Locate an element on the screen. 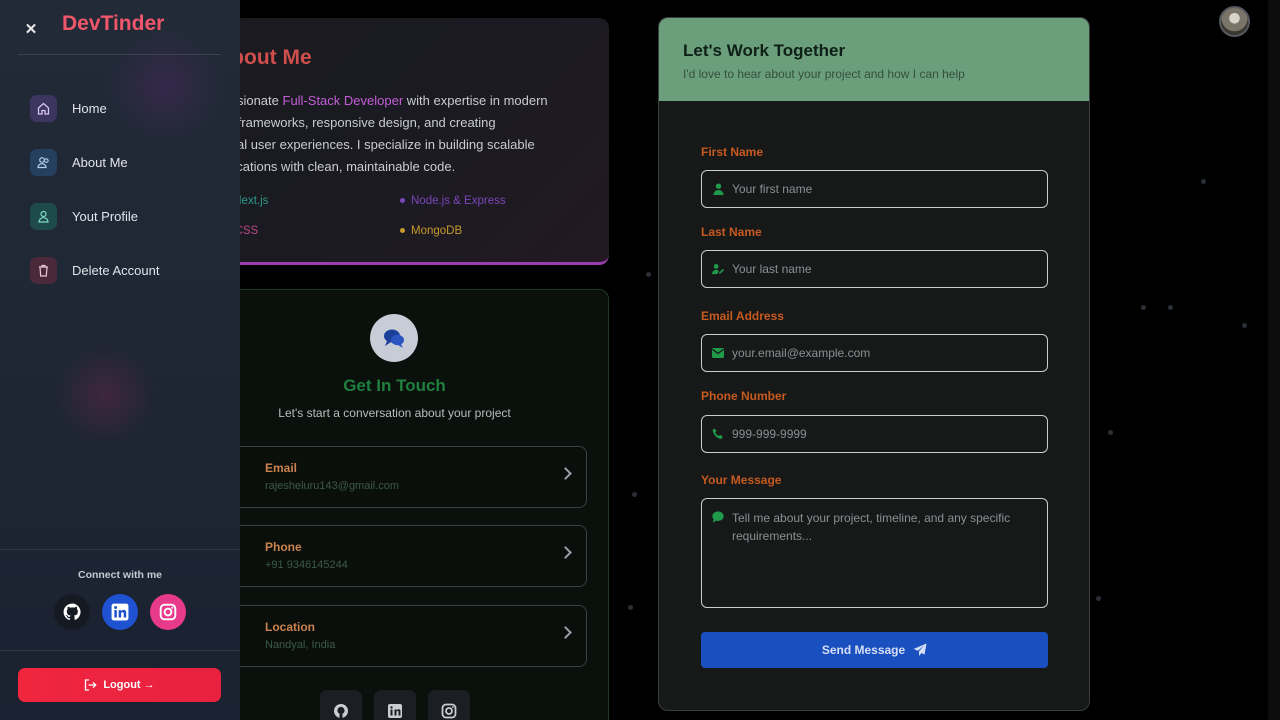 The width and height of the screenshot is (1280, 720). contact-github-button is located at coordinates (341, 705).